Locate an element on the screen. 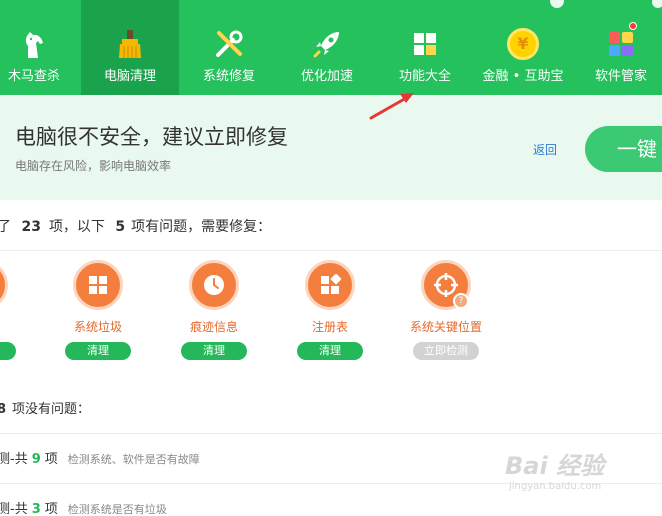  nav-item-computer-clean: 电脑清理 is located at coordinates (130, 47).